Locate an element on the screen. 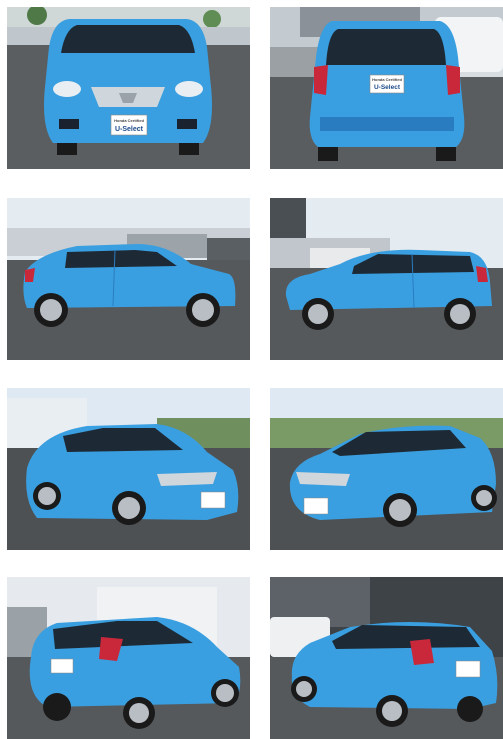 The width and height of the screenshot is (503, 739). photo-front-left-quarter is located at coordinates (128, 469).